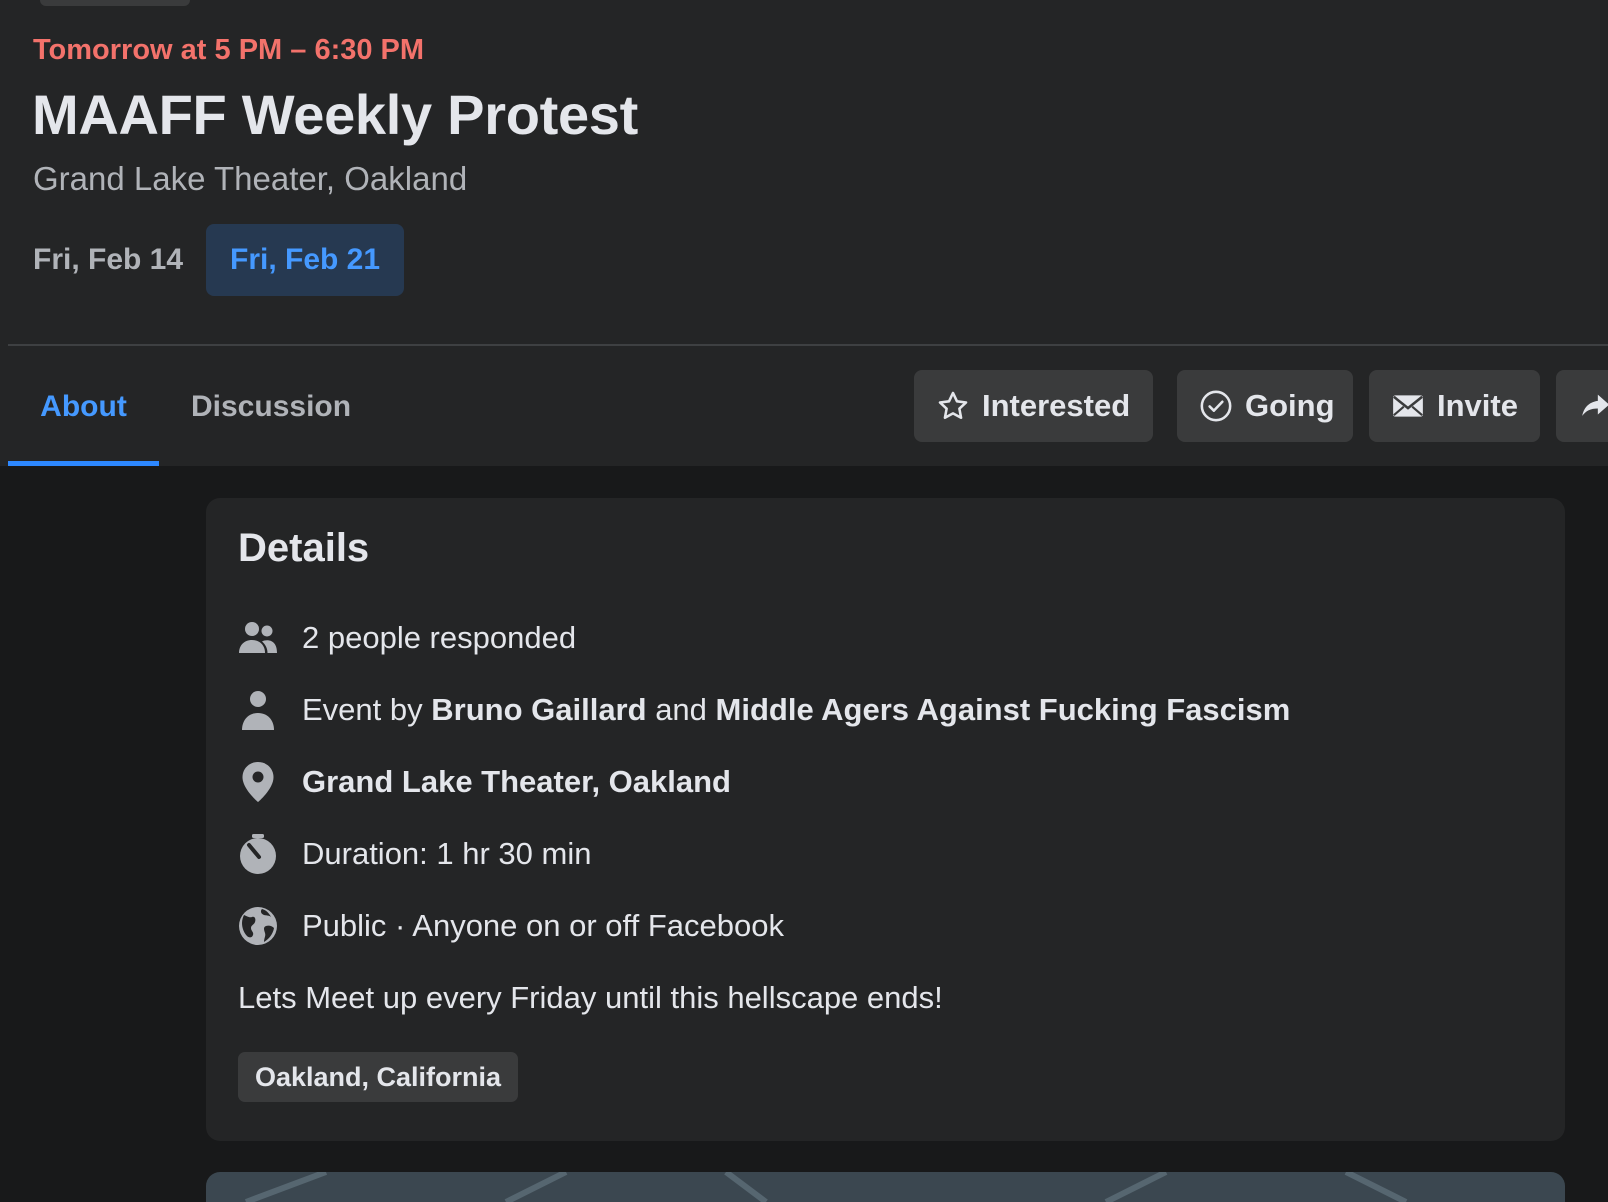 This screenshot has width=1608, height=1202. I want to click on header-divider, so click(808, 345).